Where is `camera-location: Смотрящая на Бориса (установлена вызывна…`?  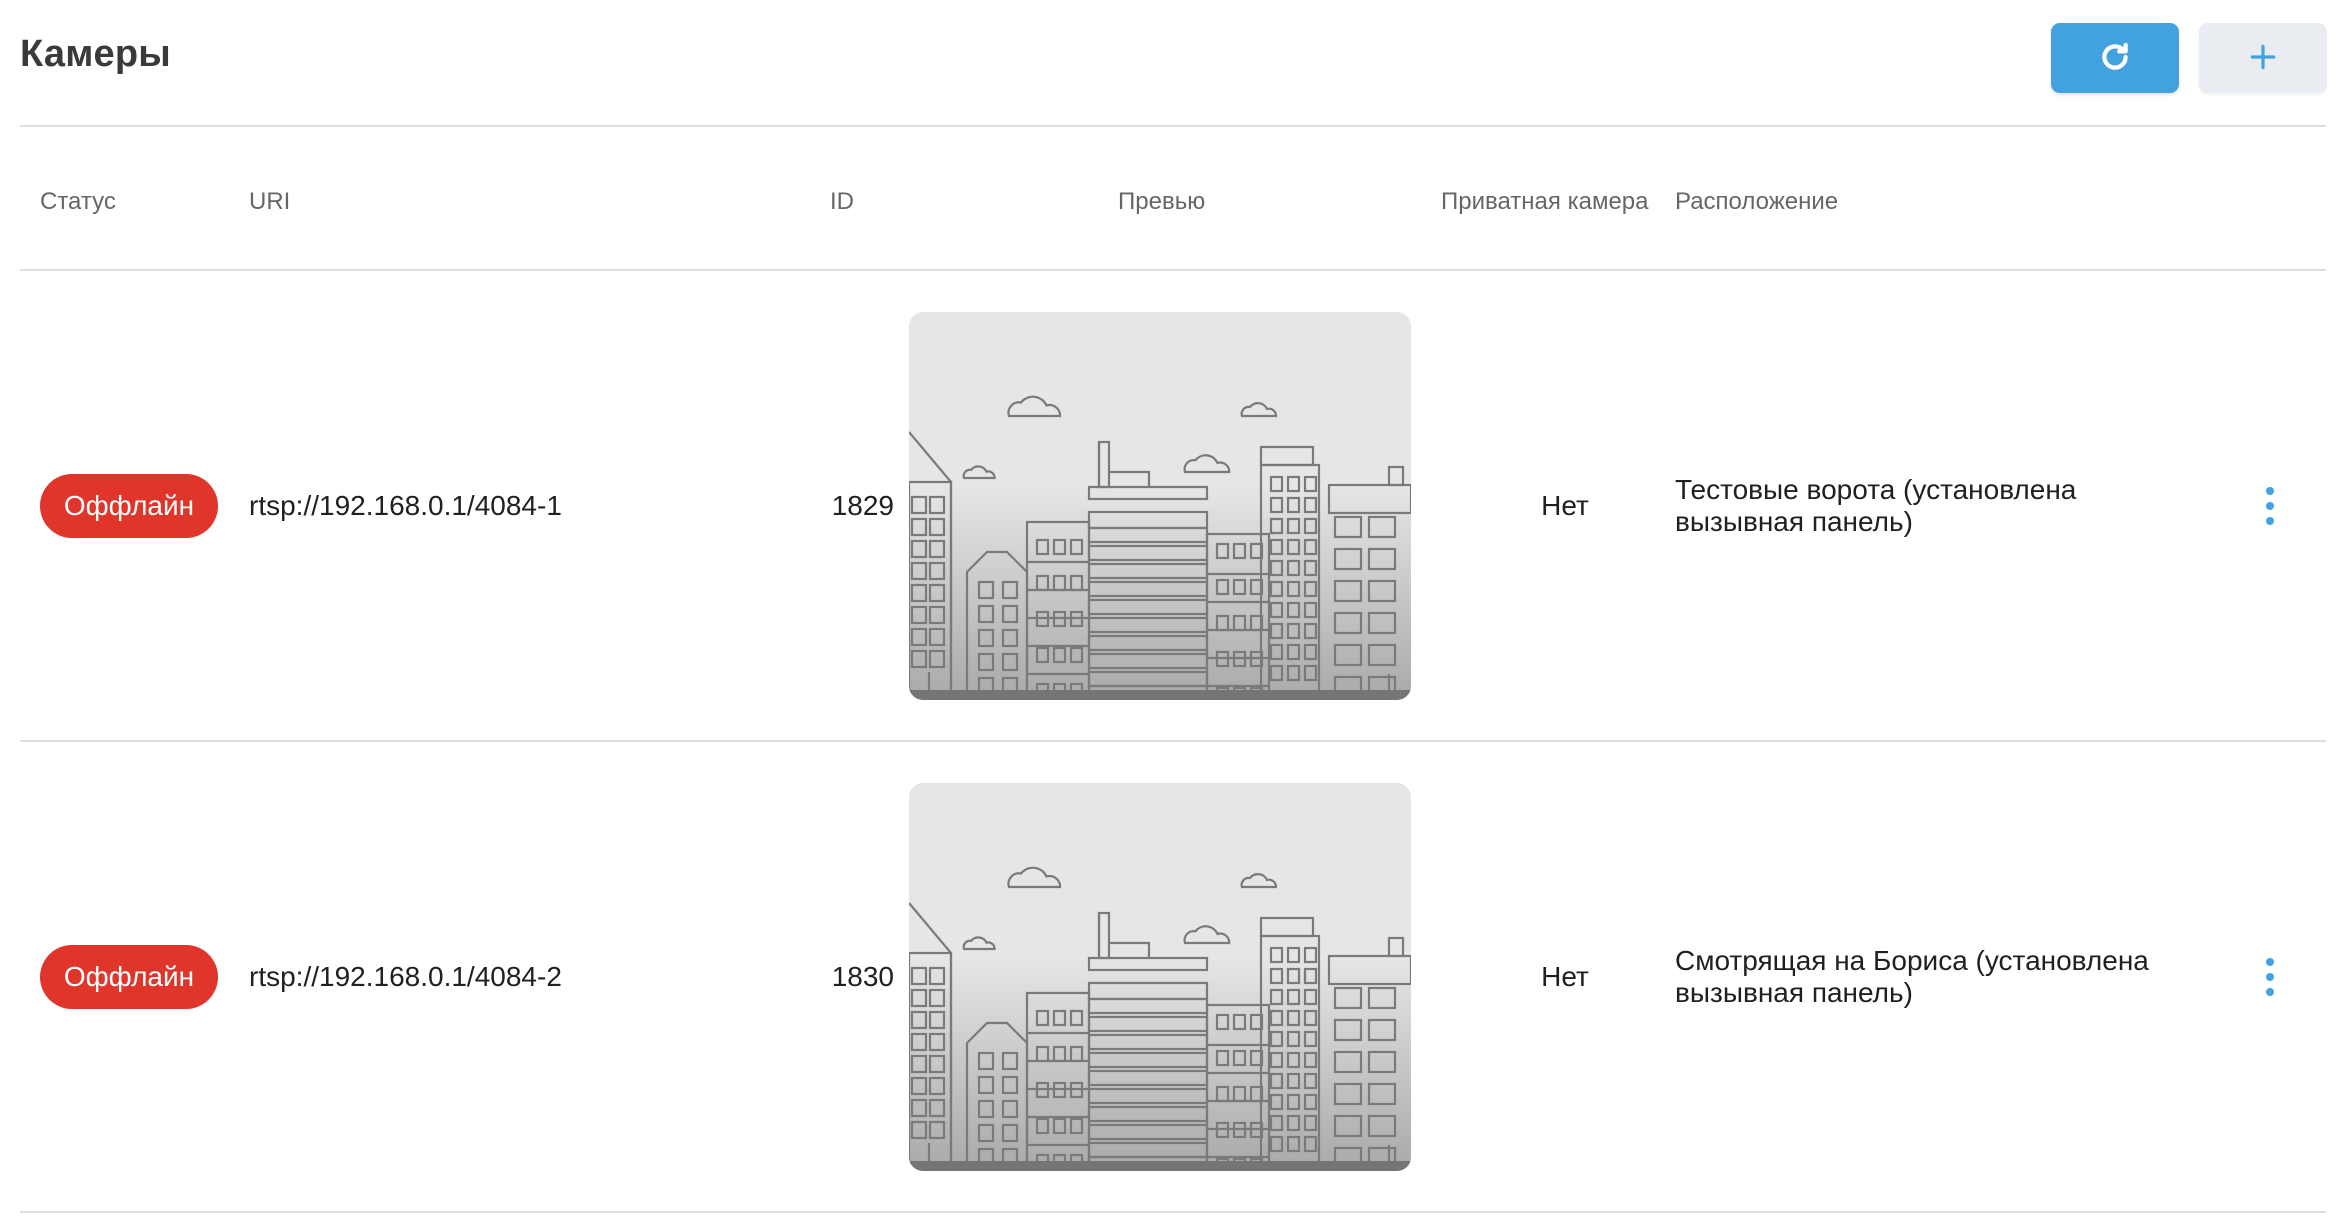
camera-location: Смотрящая на Бориса (установлена вызывна… is located at coordinates (1912, 976).